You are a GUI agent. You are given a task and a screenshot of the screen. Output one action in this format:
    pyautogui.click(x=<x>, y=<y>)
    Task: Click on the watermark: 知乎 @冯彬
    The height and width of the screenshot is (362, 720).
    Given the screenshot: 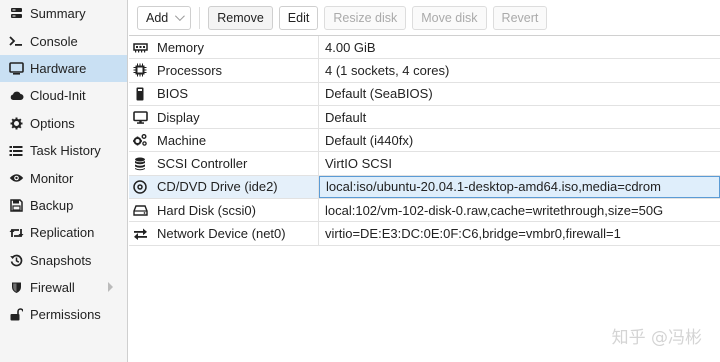 What is the action you would take?
    pyautogui.click(x=656, y=338)
    